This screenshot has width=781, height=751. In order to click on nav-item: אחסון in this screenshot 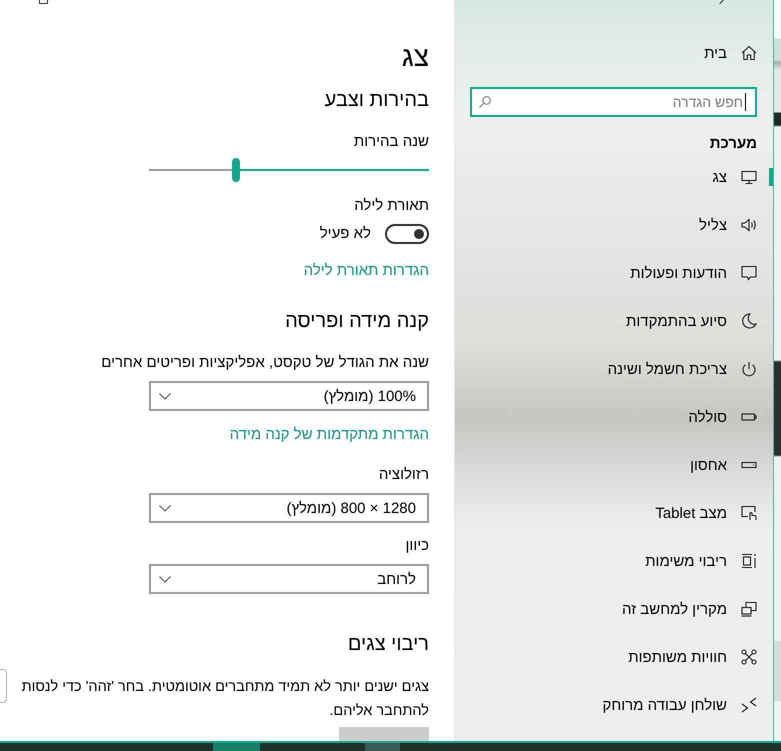, I will do `click(621, 465)`.